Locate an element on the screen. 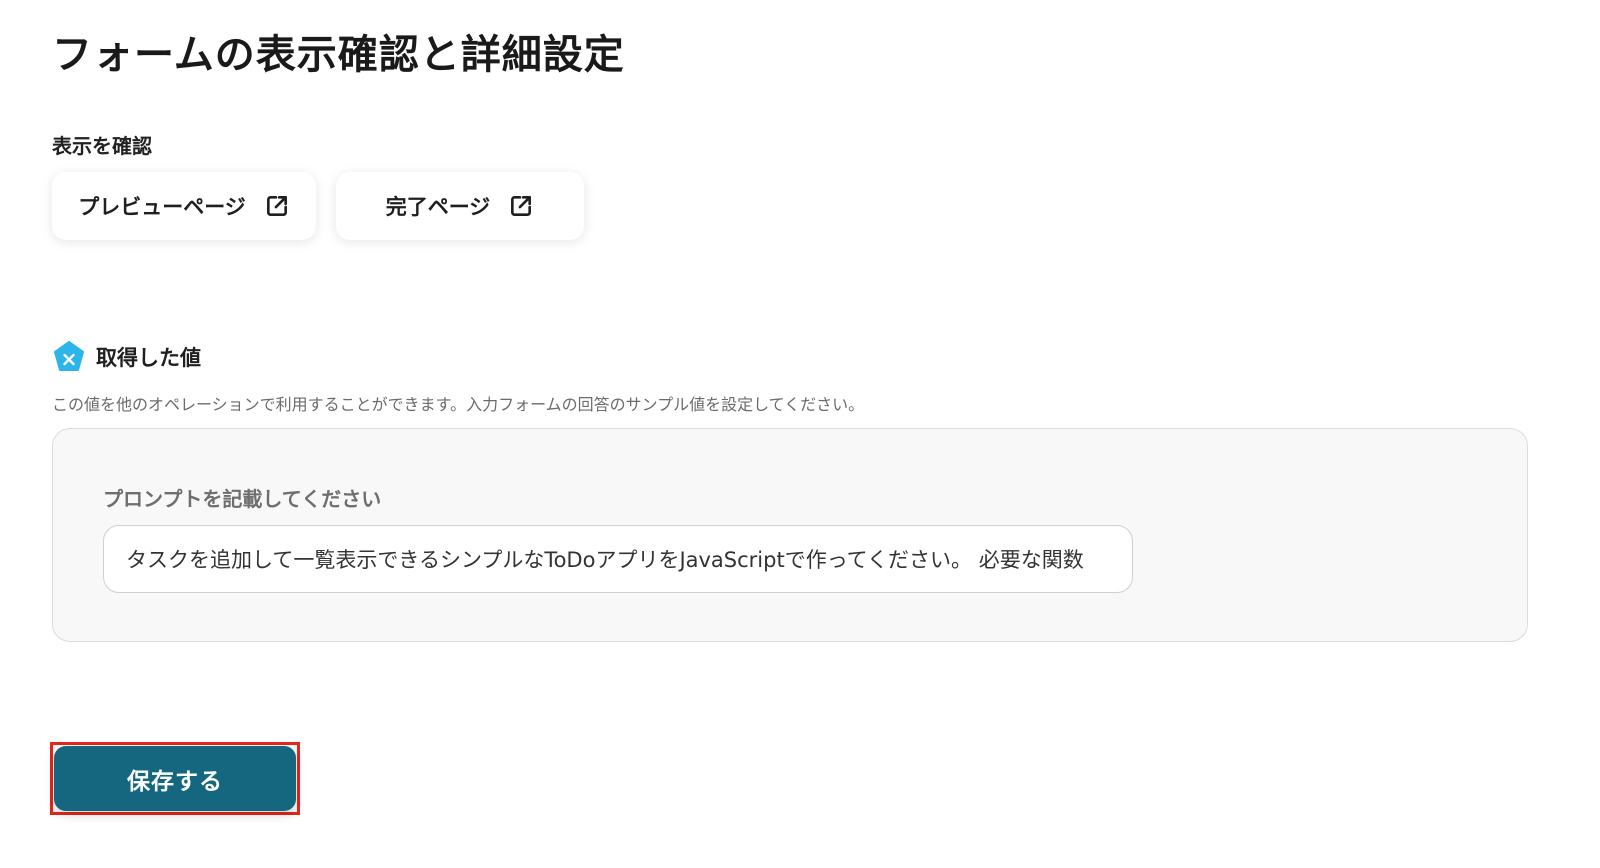 The height and width of the screenshot is (868, 1600). complete-page-label: 完了ページ is located at coordinates (438, 207).